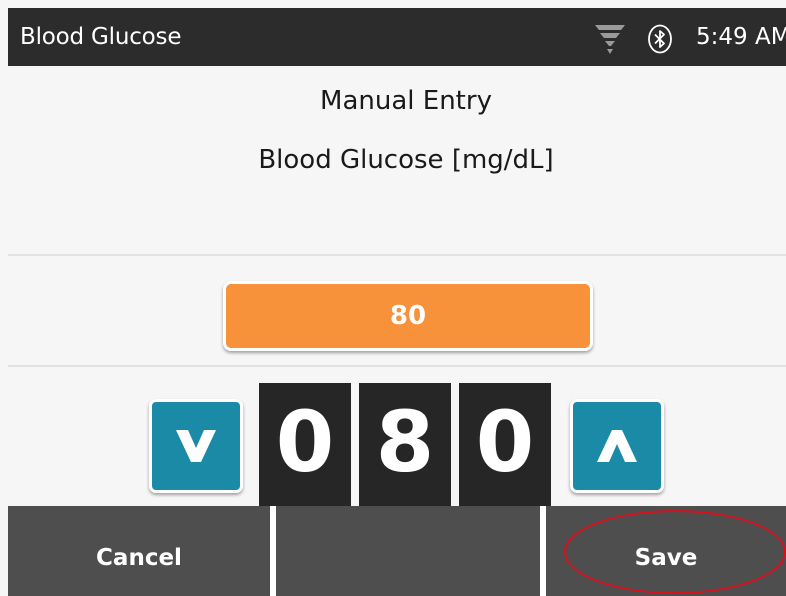  I want to click on middle-action-button, so click(408, 551).